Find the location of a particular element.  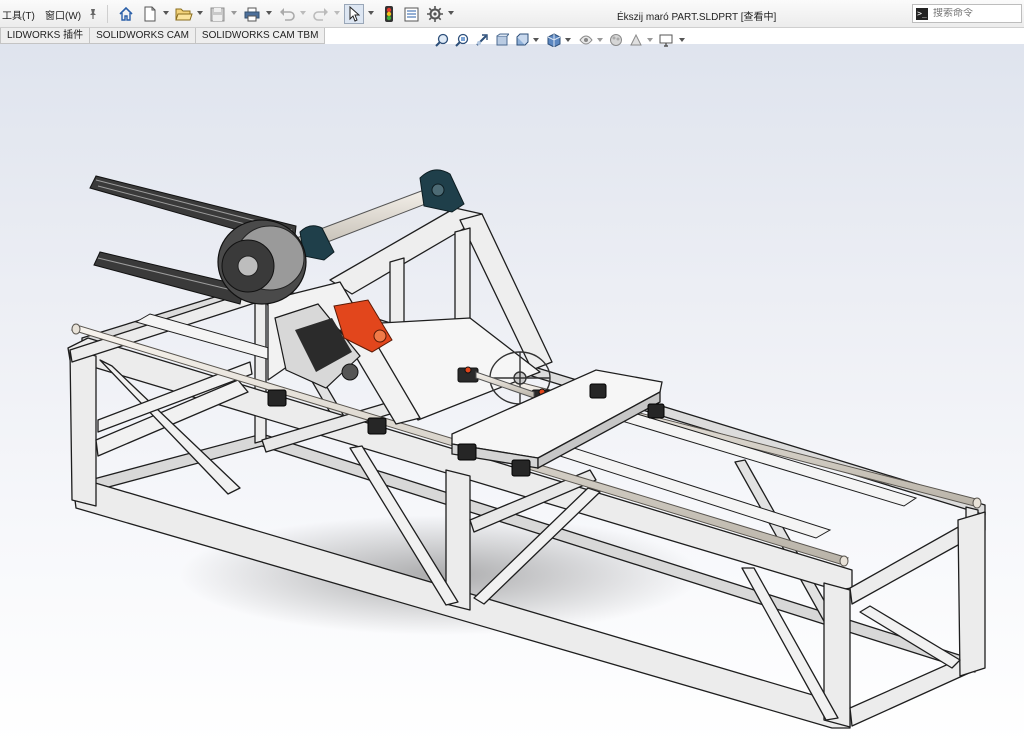

apply-scene-icon is located at coordinates (636, 40).